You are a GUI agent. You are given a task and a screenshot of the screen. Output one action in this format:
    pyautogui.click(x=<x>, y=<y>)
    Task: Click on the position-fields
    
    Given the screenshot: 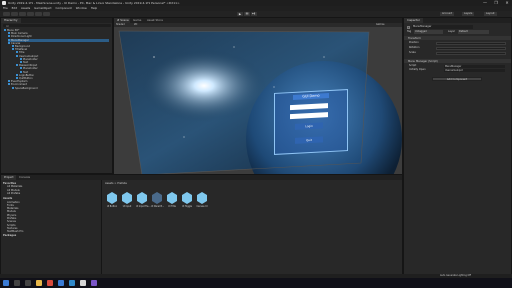 What is the action you would take?
    pyautogui.click(x=471, y=43)
    